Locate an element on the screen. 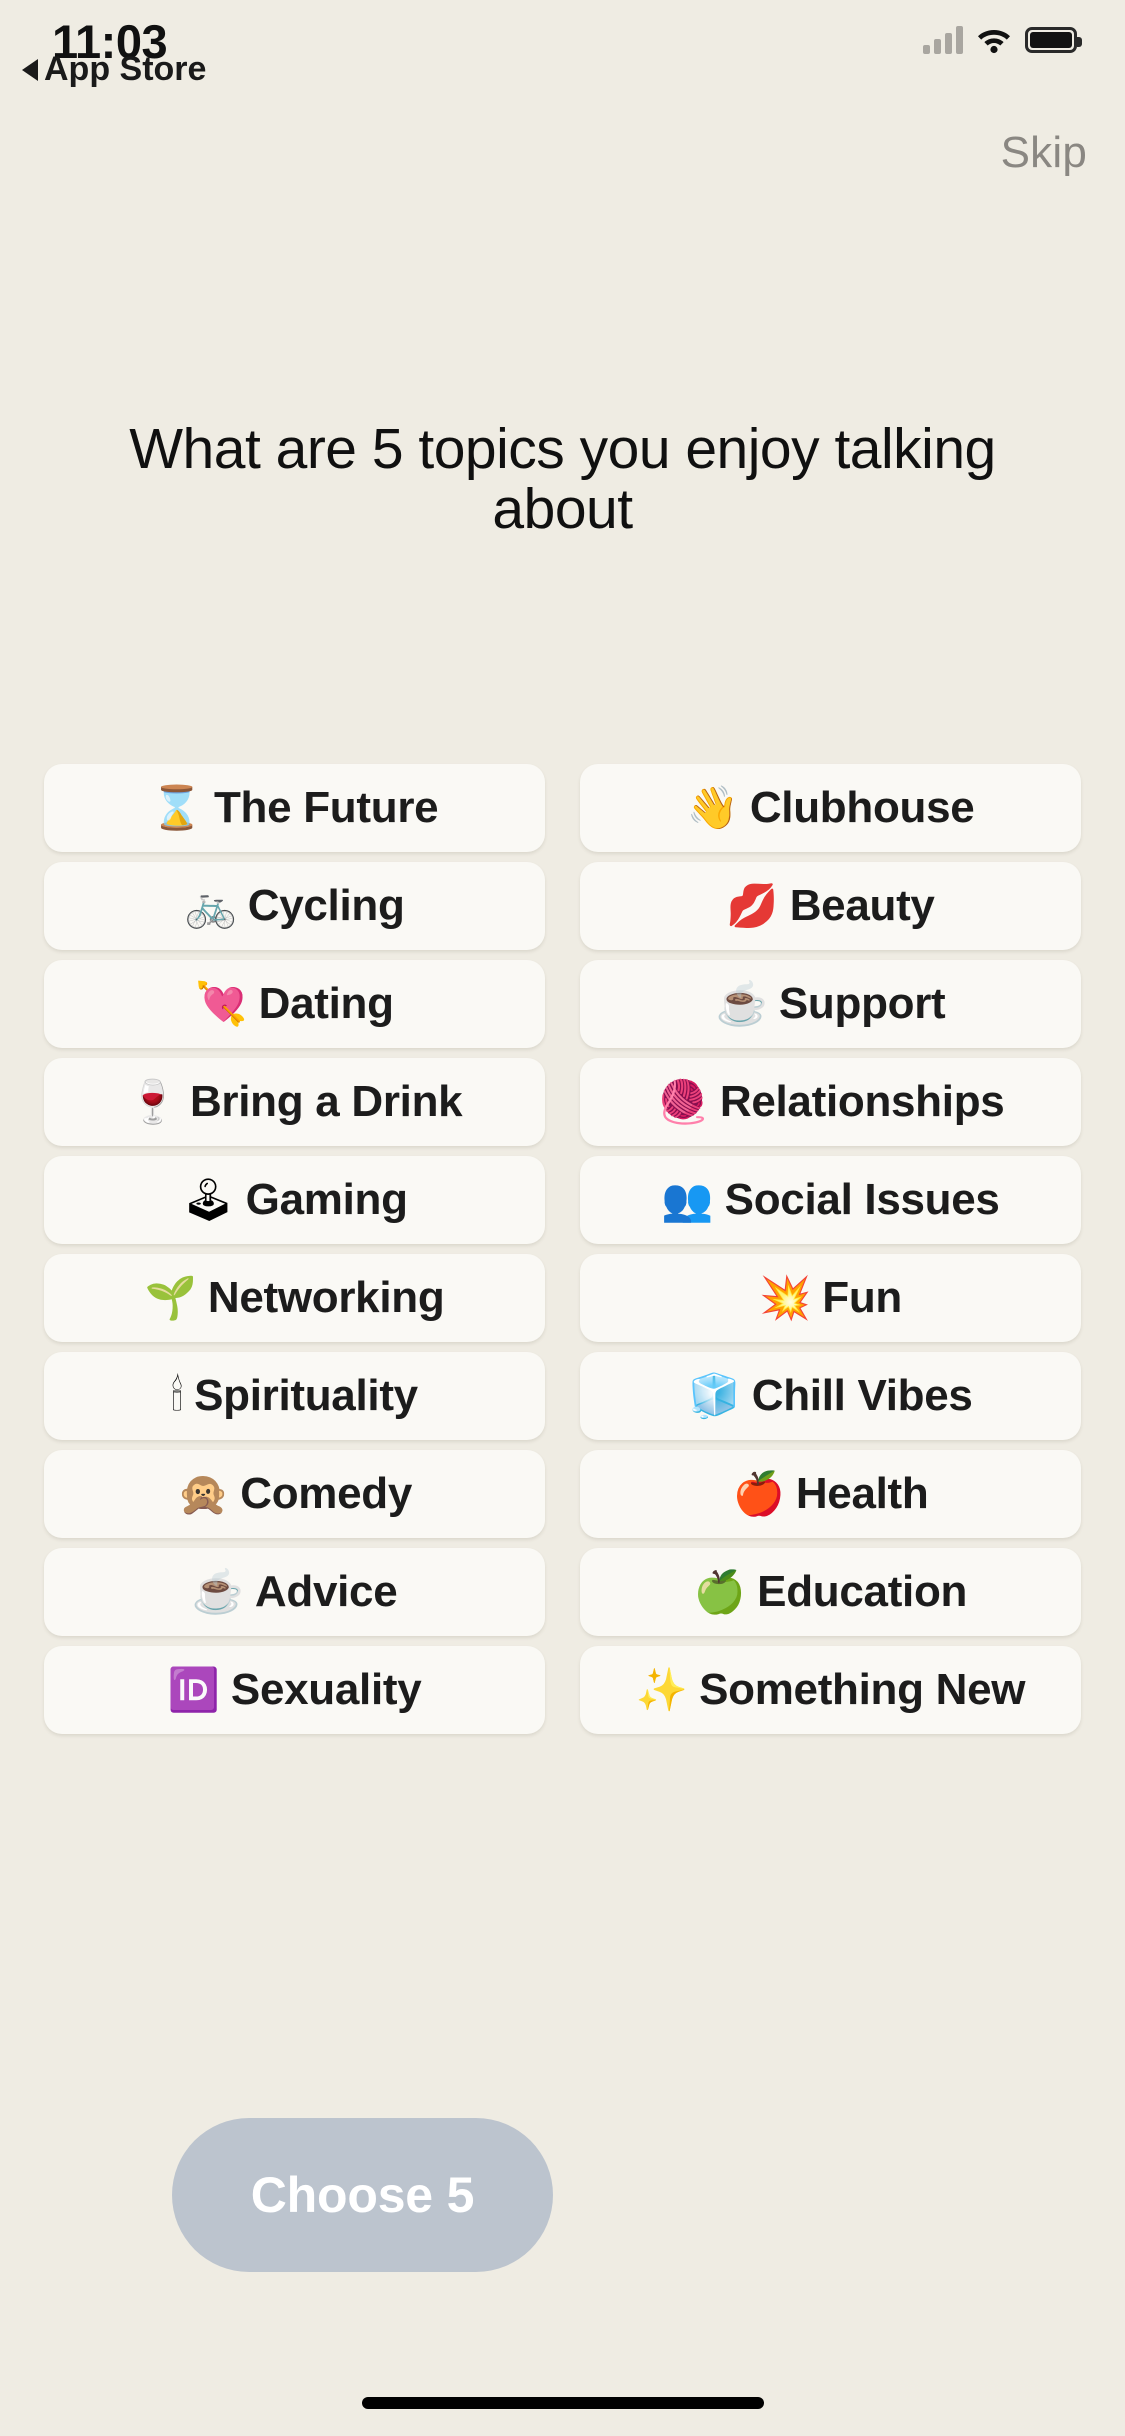 The height and width of the screenshot is (2436, 1125). wifi-icon is located at coordinates (994, 41).